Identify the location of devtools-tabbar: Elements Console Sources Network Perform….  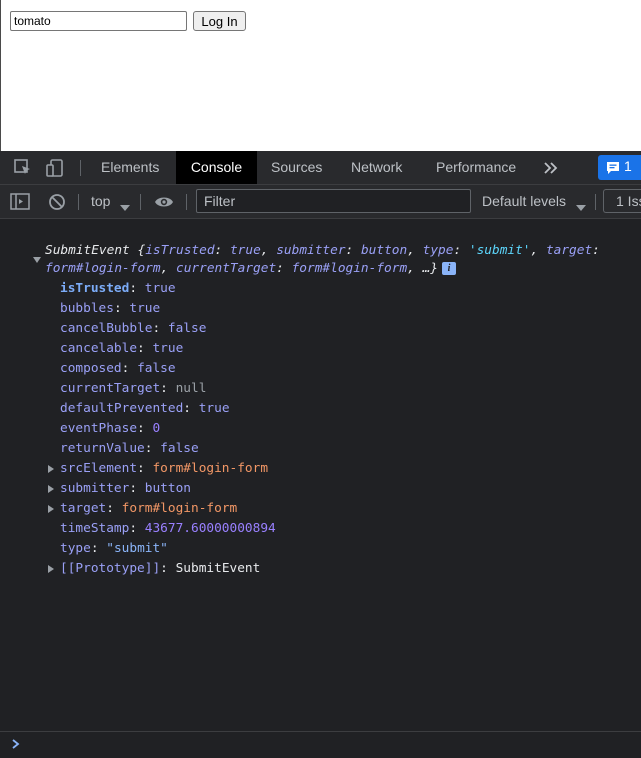
(320, 168).